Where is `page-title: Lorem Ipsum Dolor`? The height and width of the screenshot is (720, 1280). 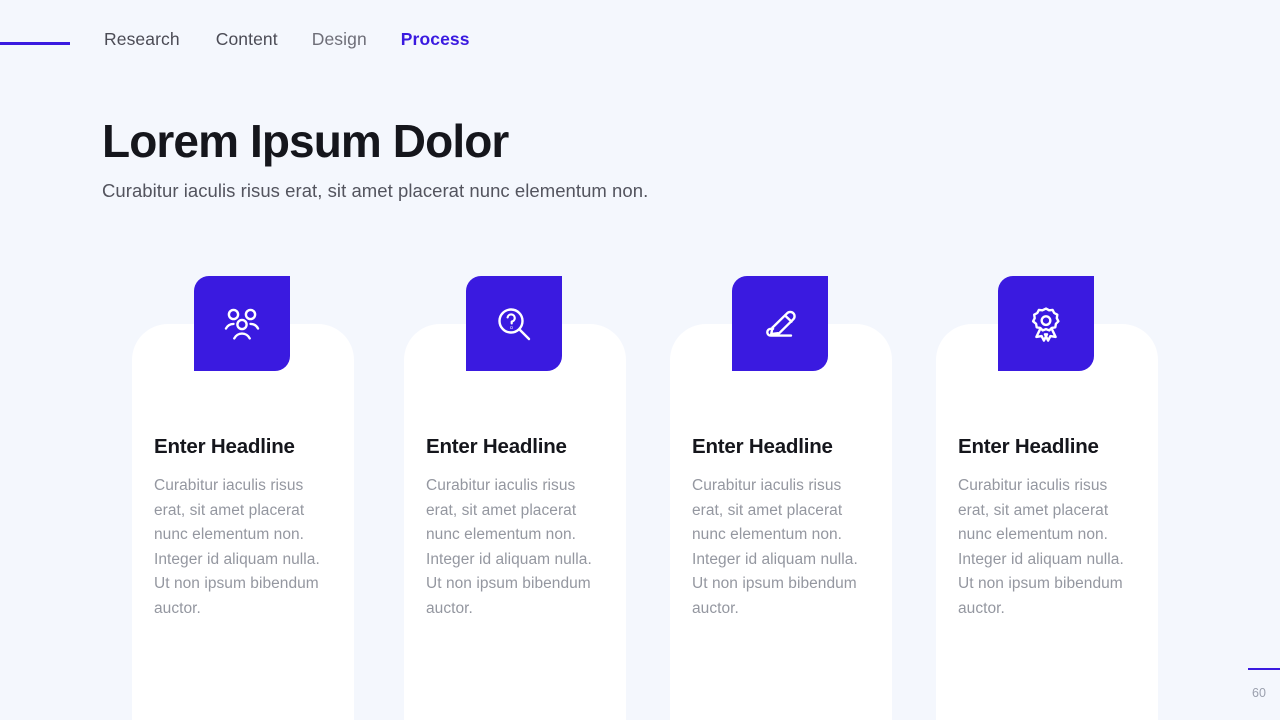 page-title: Lorem Ipsum Dolor is located at coordinates (305, 141).